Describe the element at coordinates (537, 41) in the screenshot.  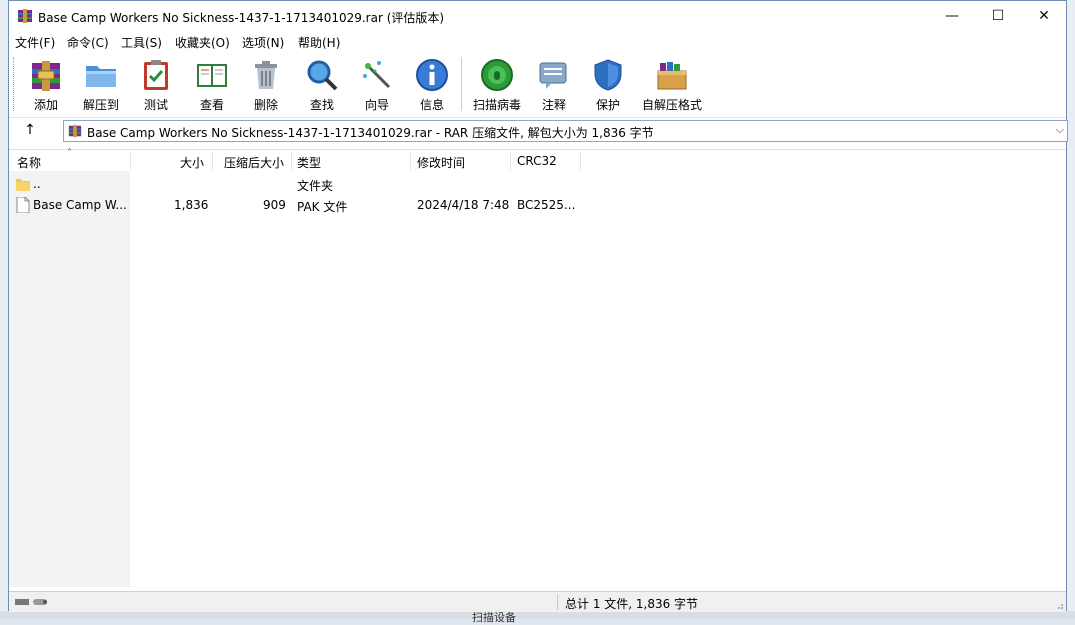
I see `menu-bar: 文件(F) 命令(C) 工具(S) 收藏夹(O) 选项(N) 帮助(H)` at that location.